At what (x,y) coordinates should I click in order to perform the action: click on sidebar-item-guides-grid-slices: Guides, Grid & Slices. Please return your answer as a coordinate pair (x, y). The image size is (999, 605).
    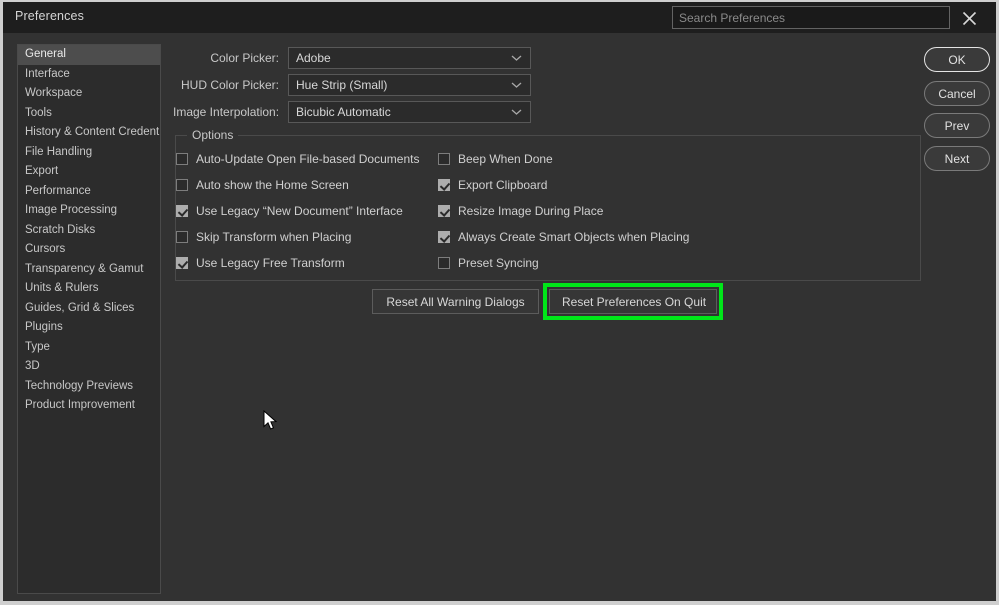
    Looking at the image, I should click on (89, 309).